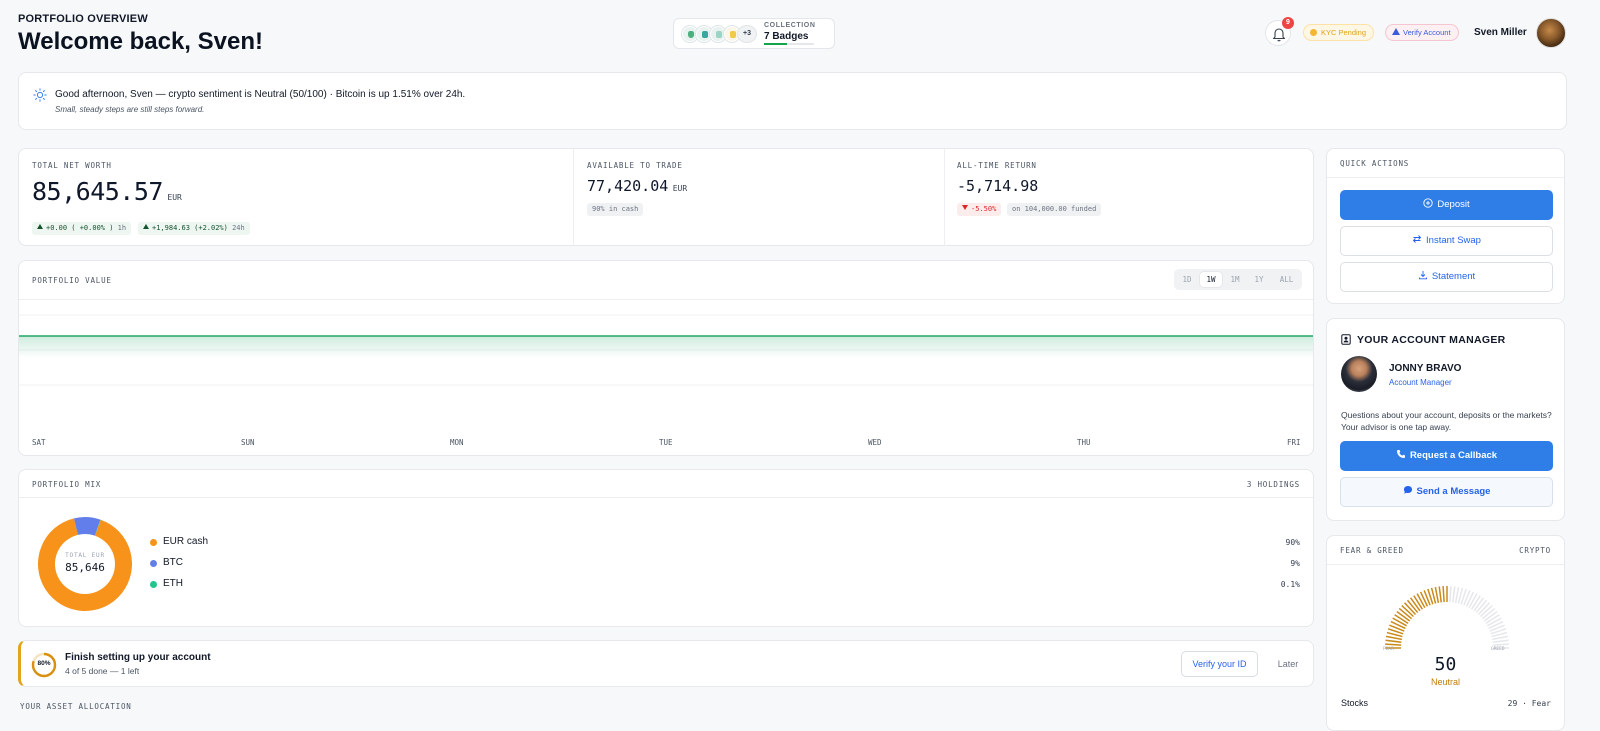 Image resolution: width=1600 pixels, height=731 pixels. What do you see at coordinates (789, 44) in the screenshot?
I see `collection-progress` at bounding box center [789, 44].